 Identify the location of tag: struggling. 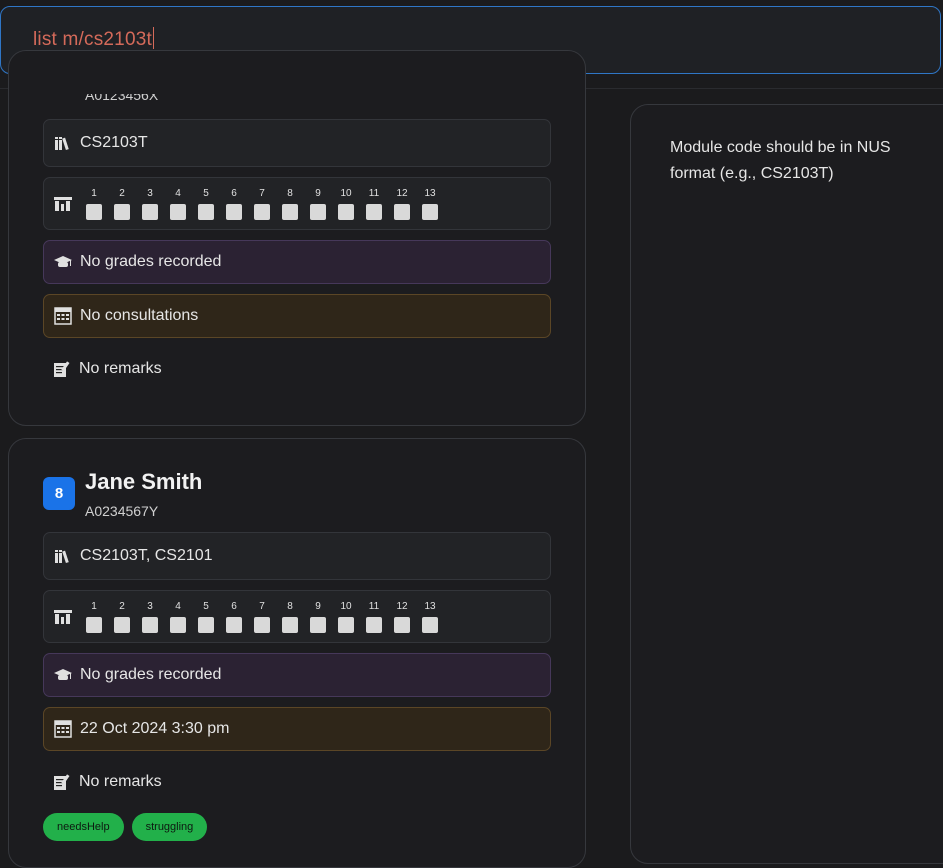
(169, 827).